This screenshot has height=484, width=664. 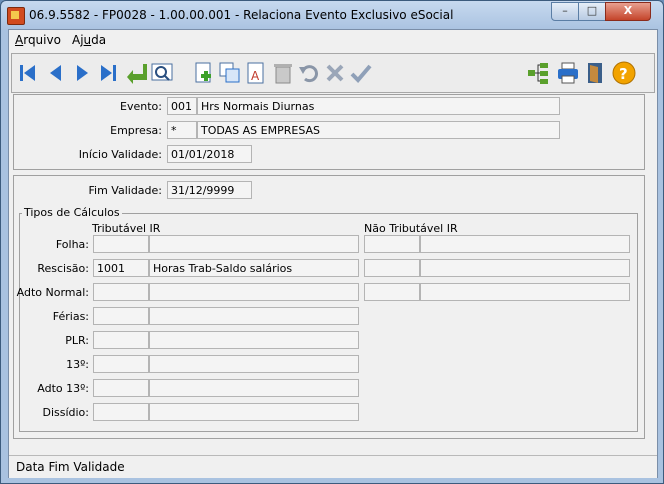 I want to click on inicio-validade-label: Início Validade:, so click(x=120, y=154).